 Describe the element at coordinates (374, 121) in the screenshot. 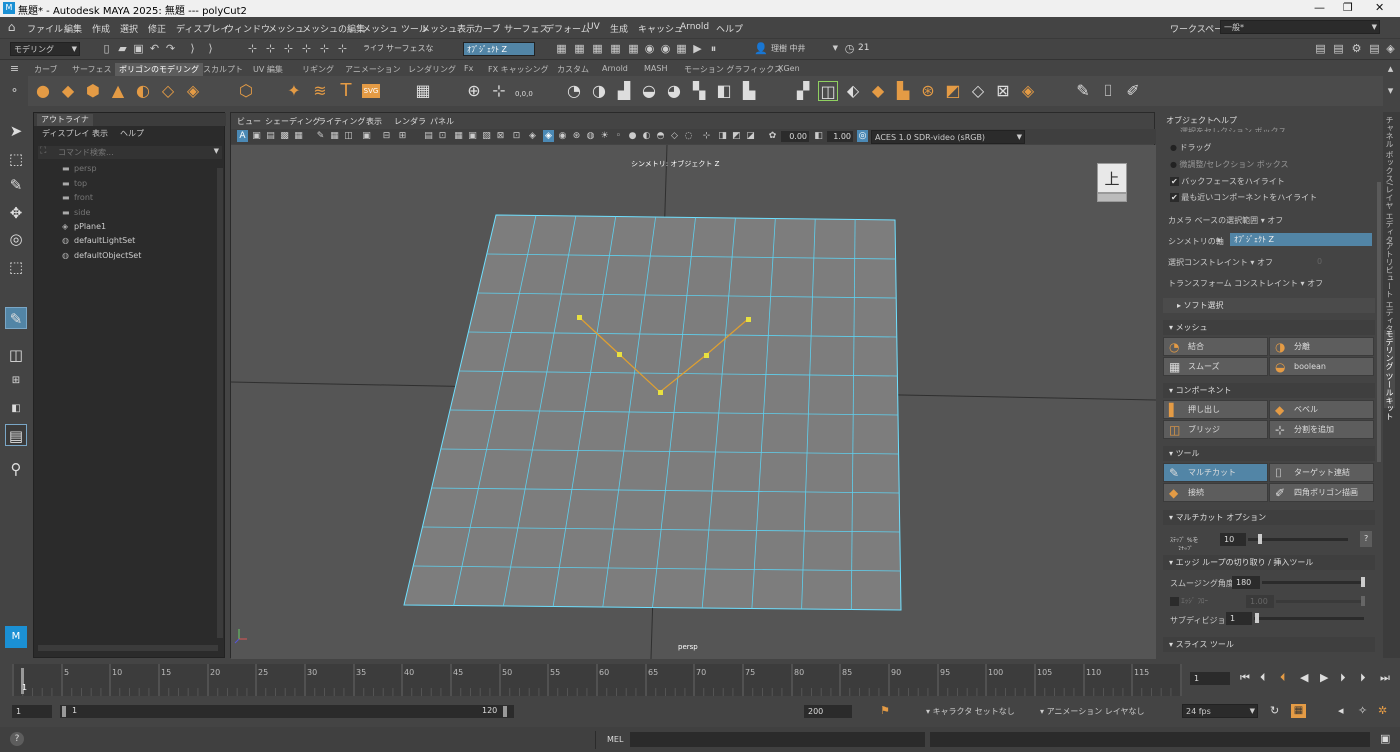

I see `viewport-menu-show: 表示` at that location.